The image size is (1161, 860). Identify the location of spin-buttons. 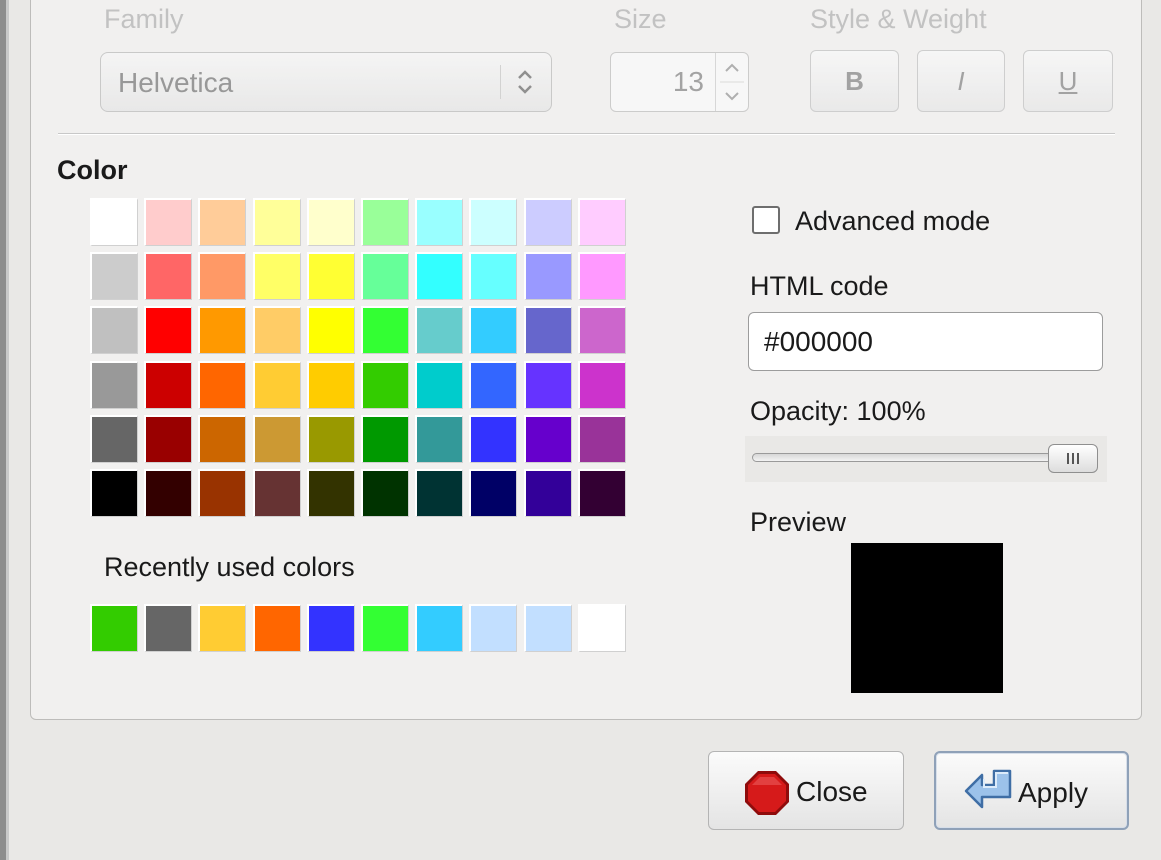
(731, 82).